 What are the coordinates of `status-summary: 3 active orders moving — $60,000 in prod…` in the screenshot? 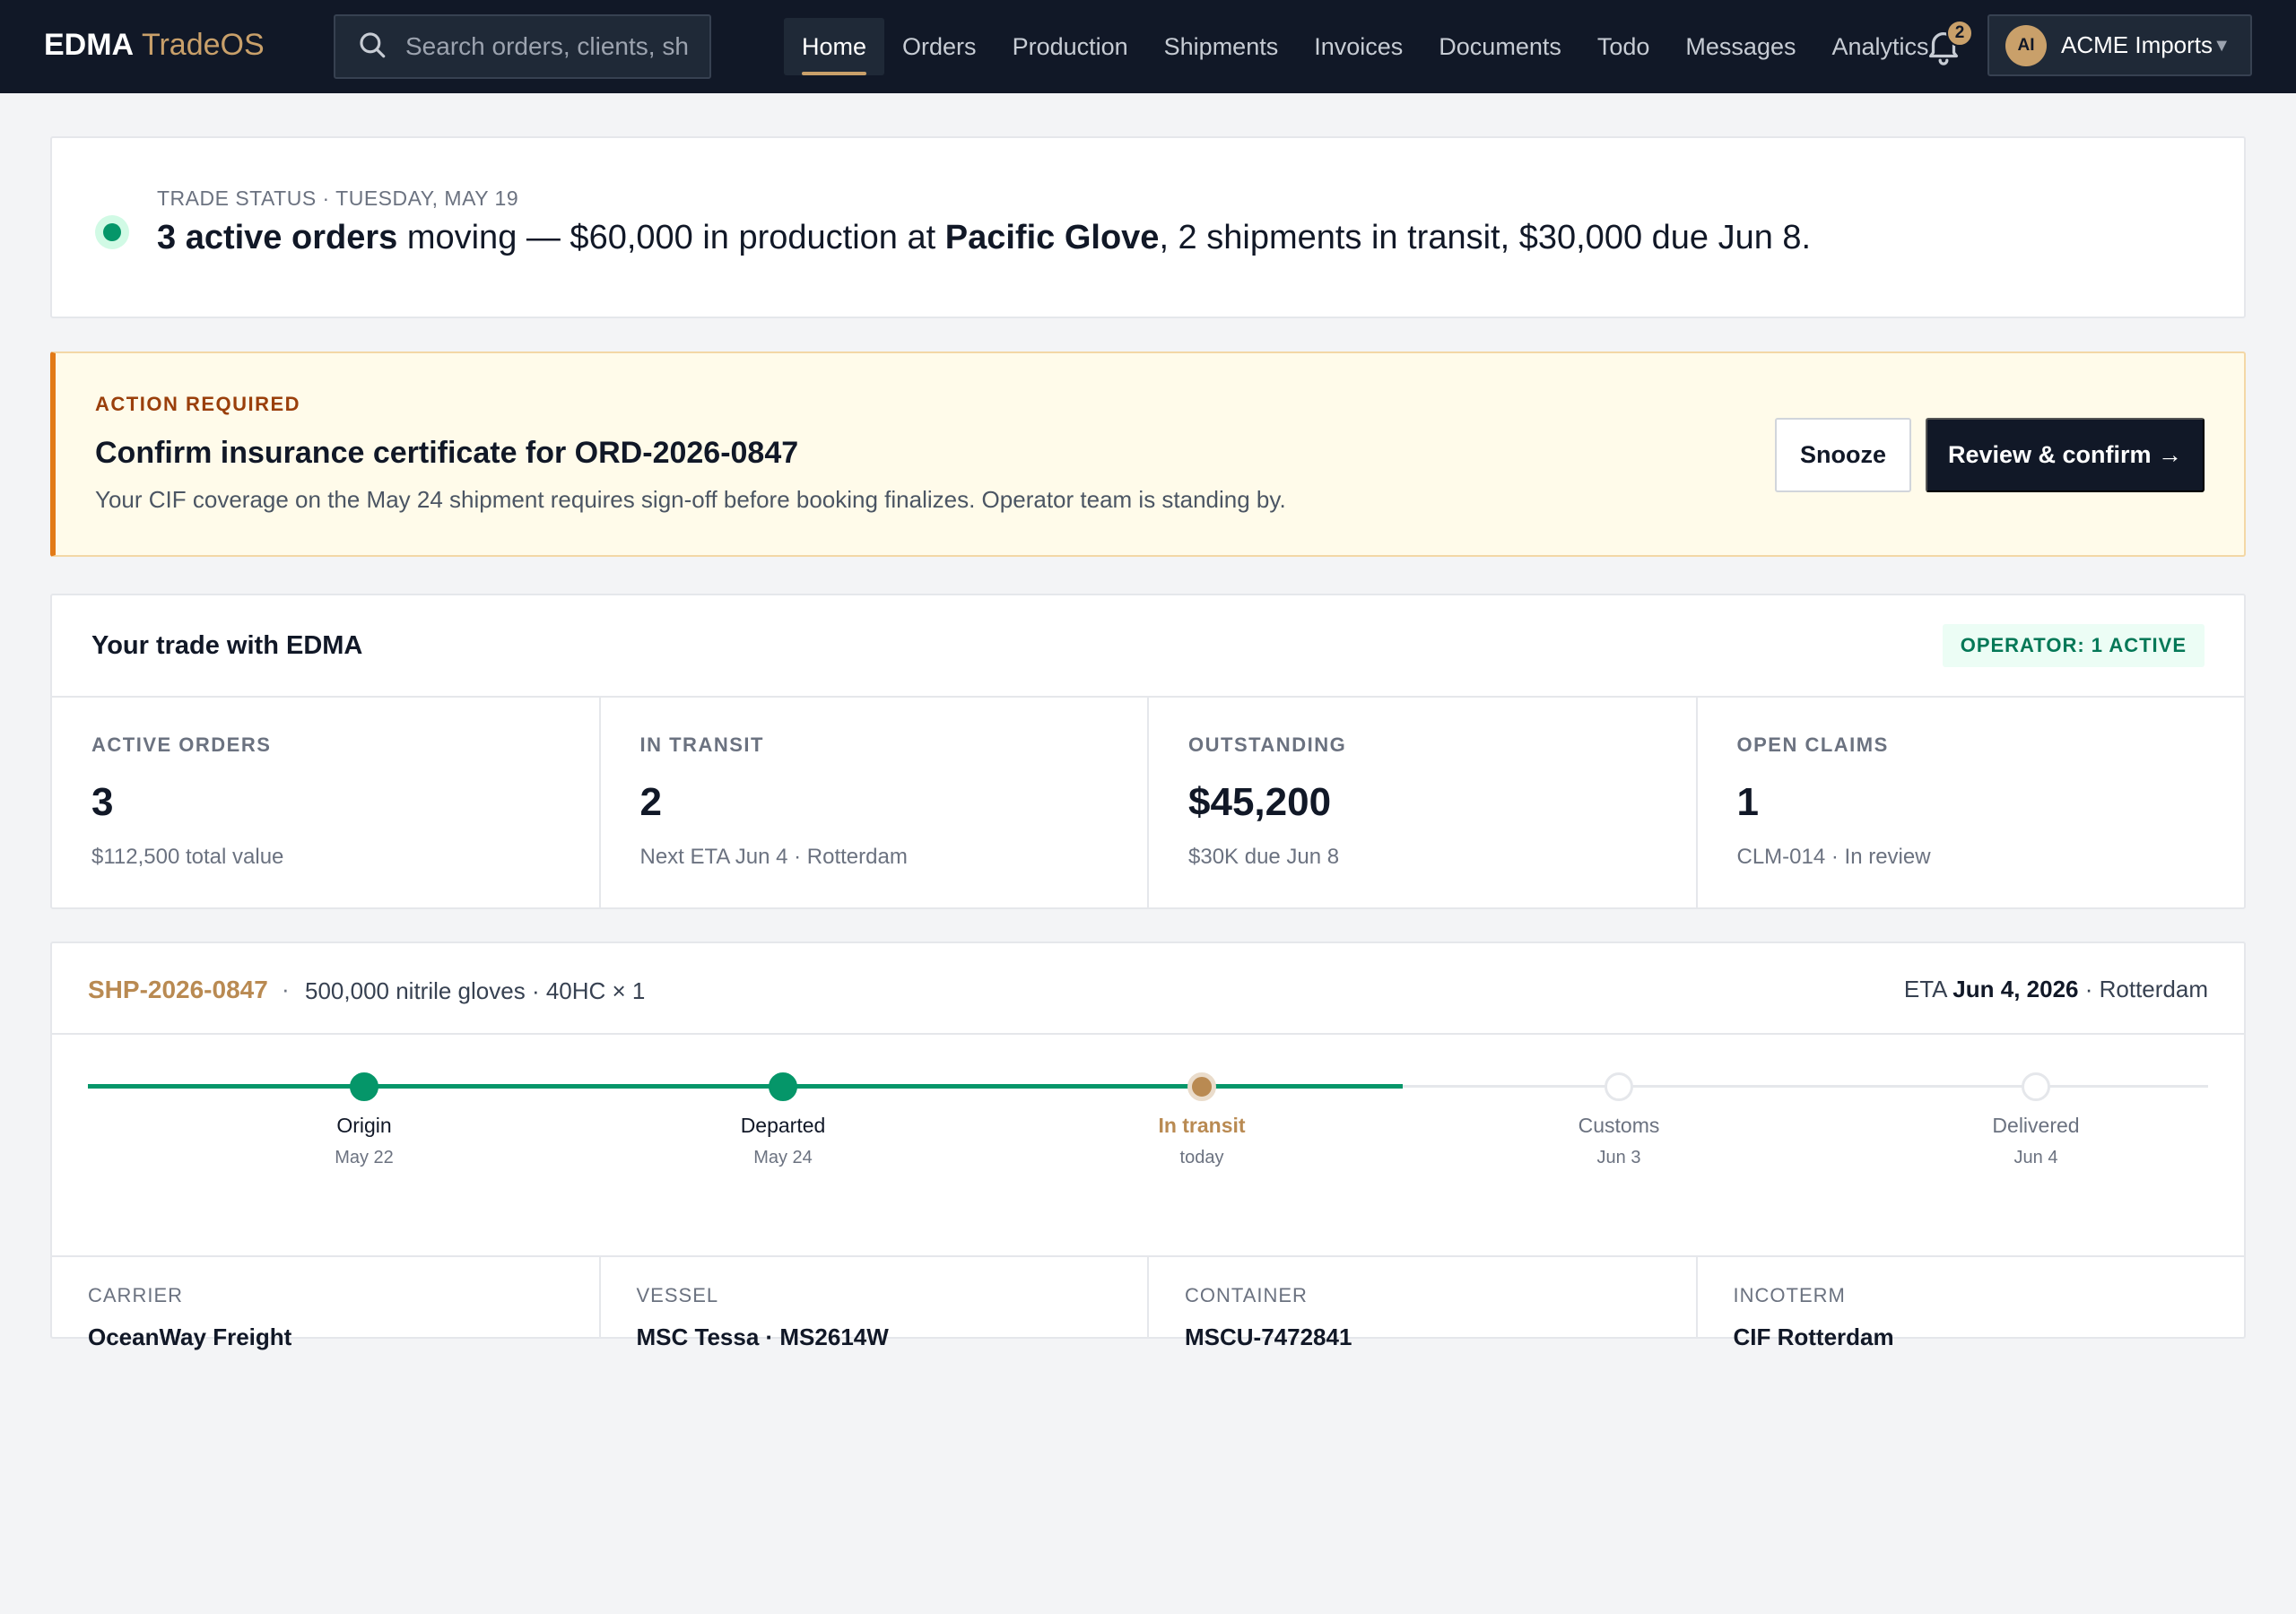 It's located at (984, 238).